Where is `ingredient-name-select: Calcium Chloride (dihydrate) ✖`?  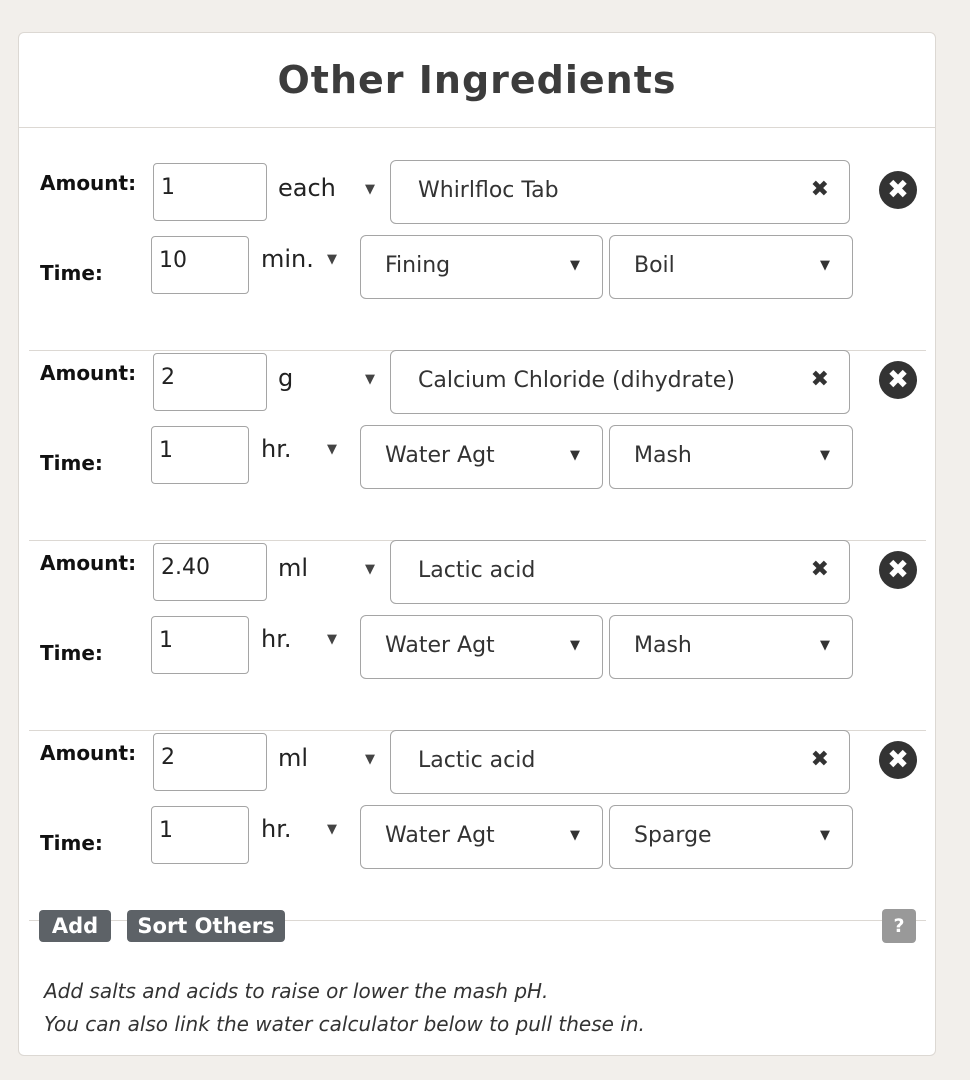 ingredient-name-select: Calcium Chloride (dihydrate) ✖ is located at coordinates (620, 382).